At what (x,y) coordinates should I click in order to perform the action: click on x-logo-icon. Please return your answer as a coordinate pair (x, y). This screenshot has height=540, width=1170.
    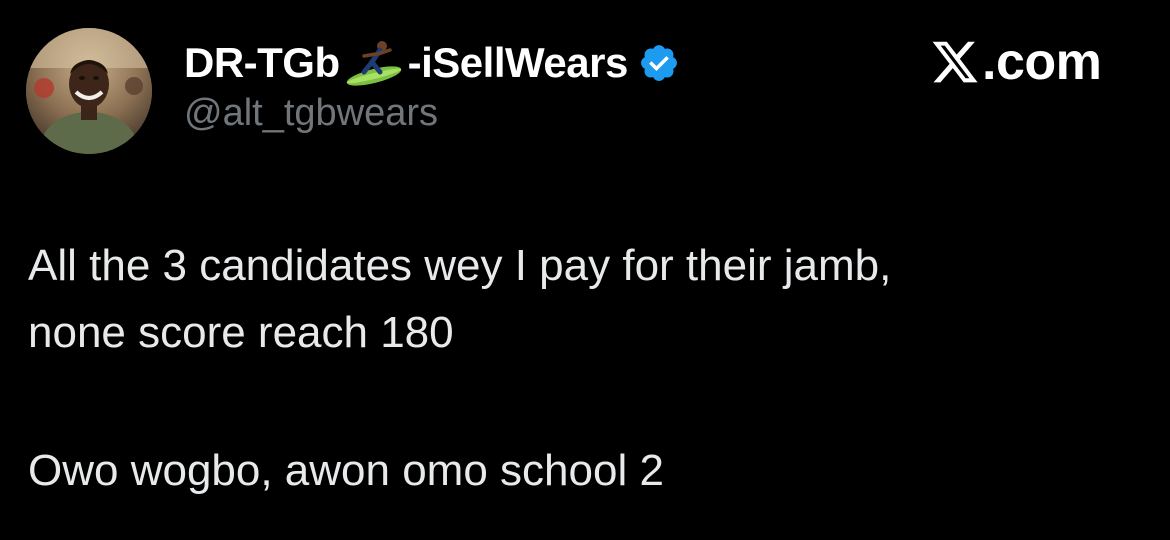
    Looking at the image, I should click on (955, 62).